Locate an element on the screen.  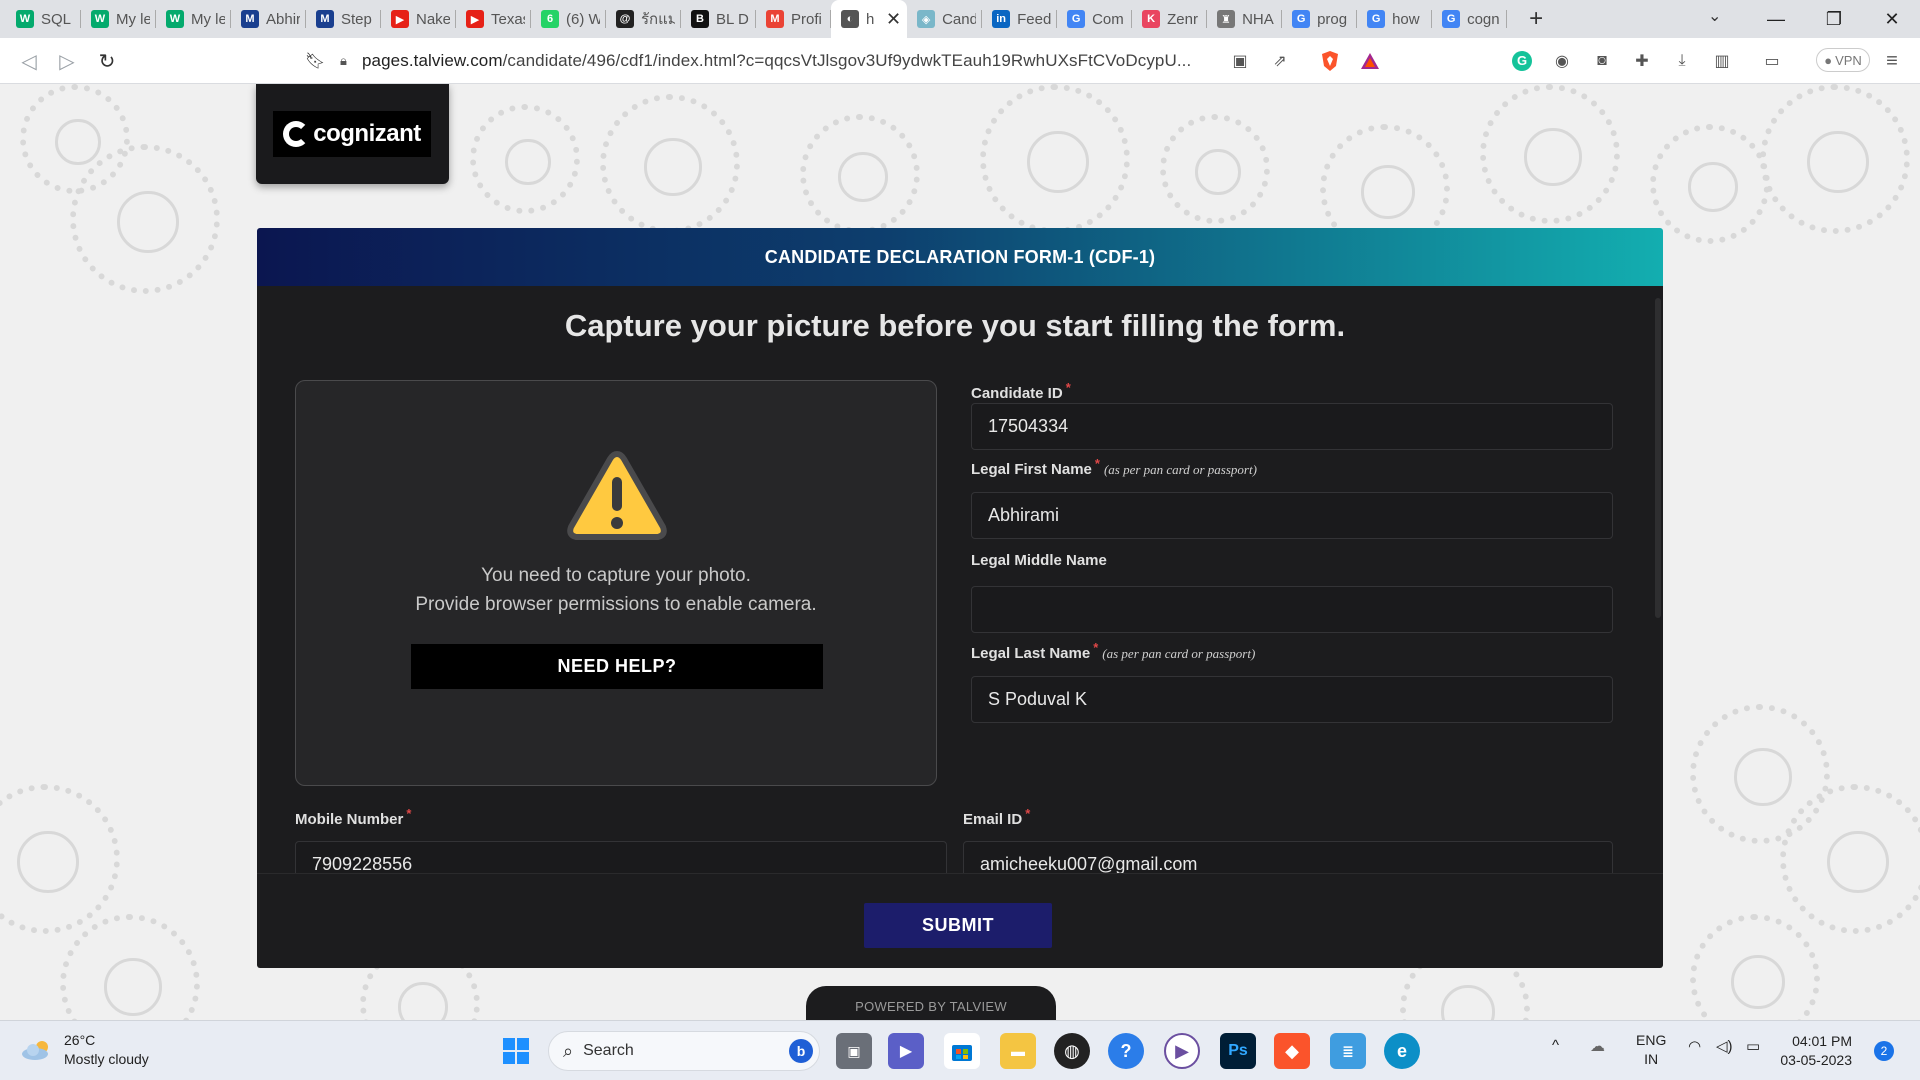
browser-tab: ◈ Cand is located at coordinates (945, 19).